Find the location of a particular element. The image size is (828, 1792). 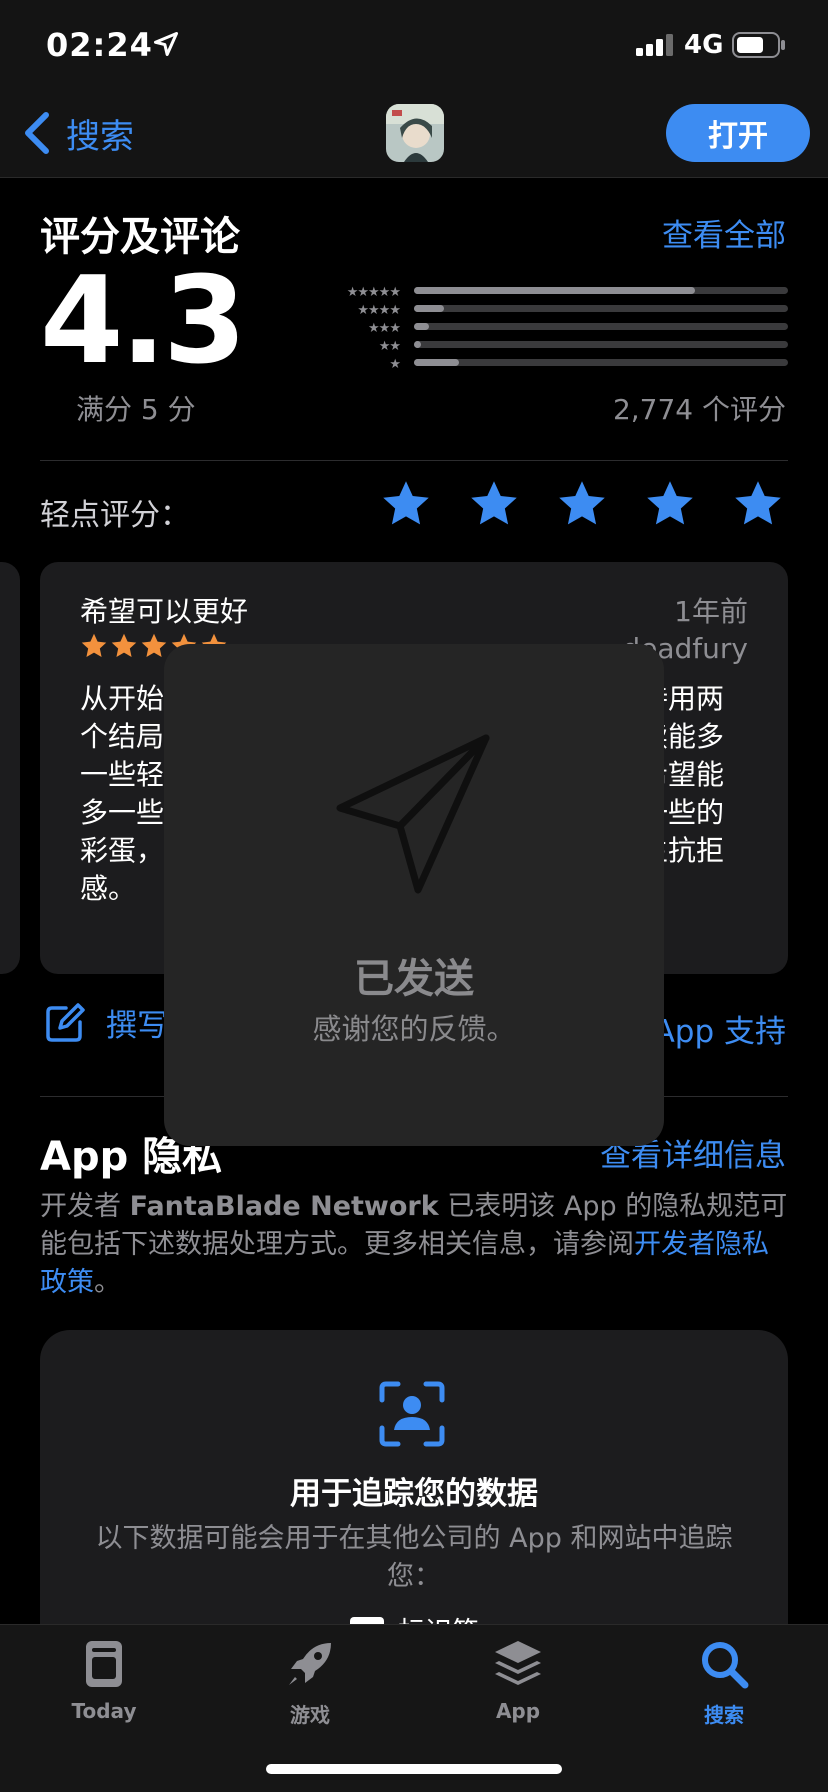

toast-subtitle: 感谢您的反馈。 is located at coordinates (414, 1029).